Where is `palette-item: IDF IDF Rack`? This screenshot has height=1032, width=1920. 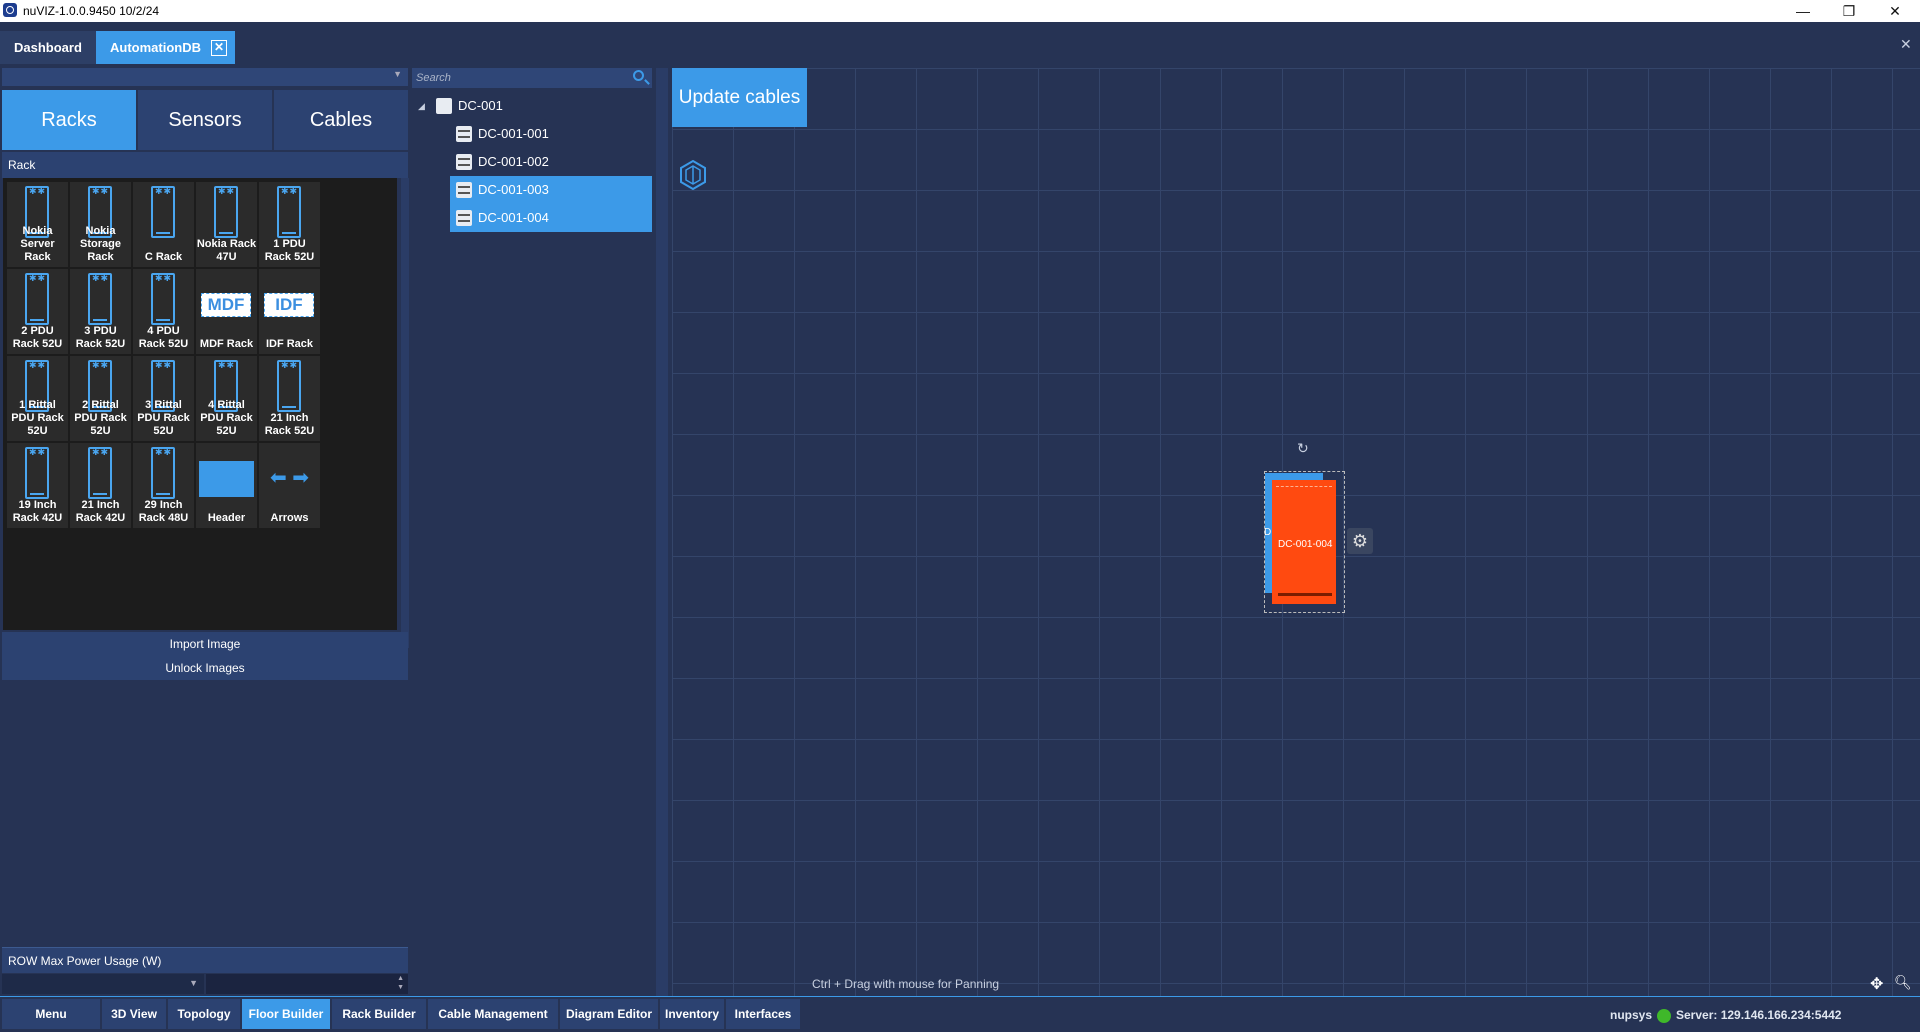 palette-item: IDF IDF Rack is located at coordinates (289, 311).